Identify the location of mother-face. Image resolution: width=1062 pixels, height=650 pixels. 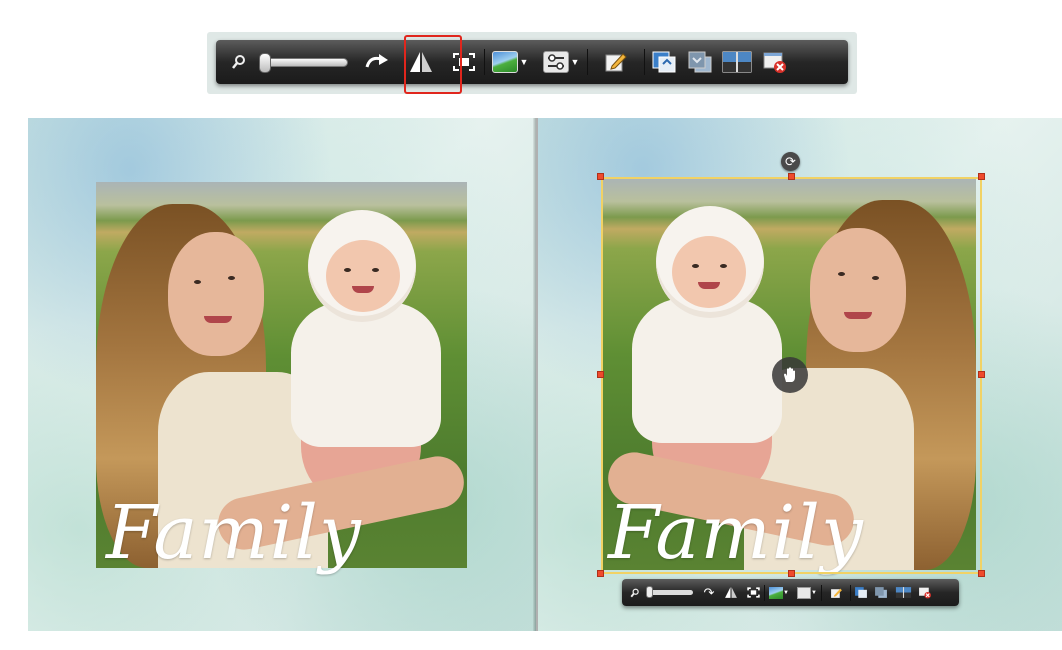
(216, 294).